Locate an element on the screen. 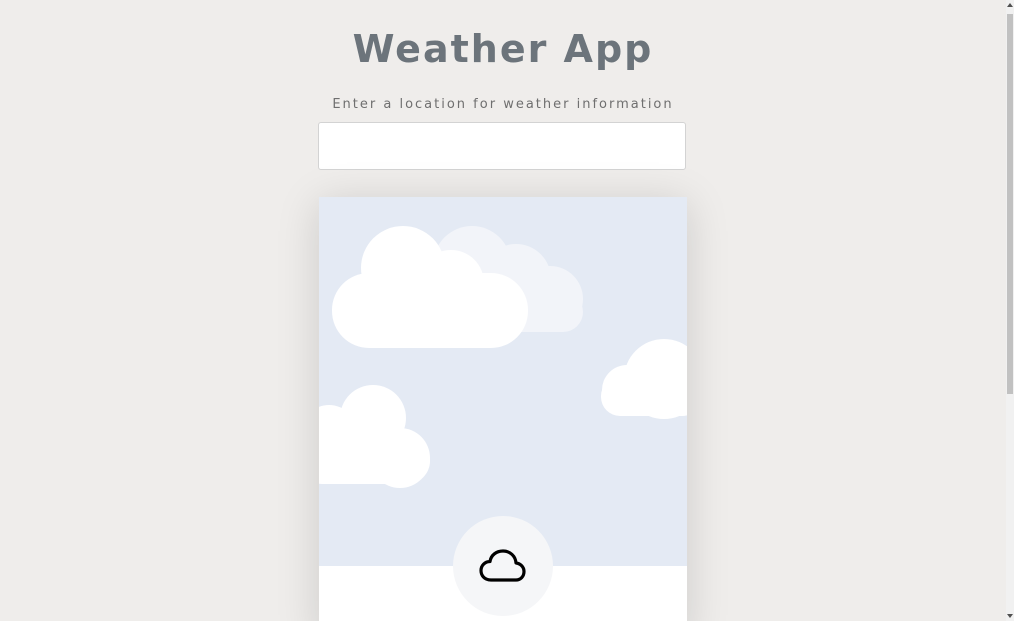  page-scrollbar is located at coordinates (1010, 310).